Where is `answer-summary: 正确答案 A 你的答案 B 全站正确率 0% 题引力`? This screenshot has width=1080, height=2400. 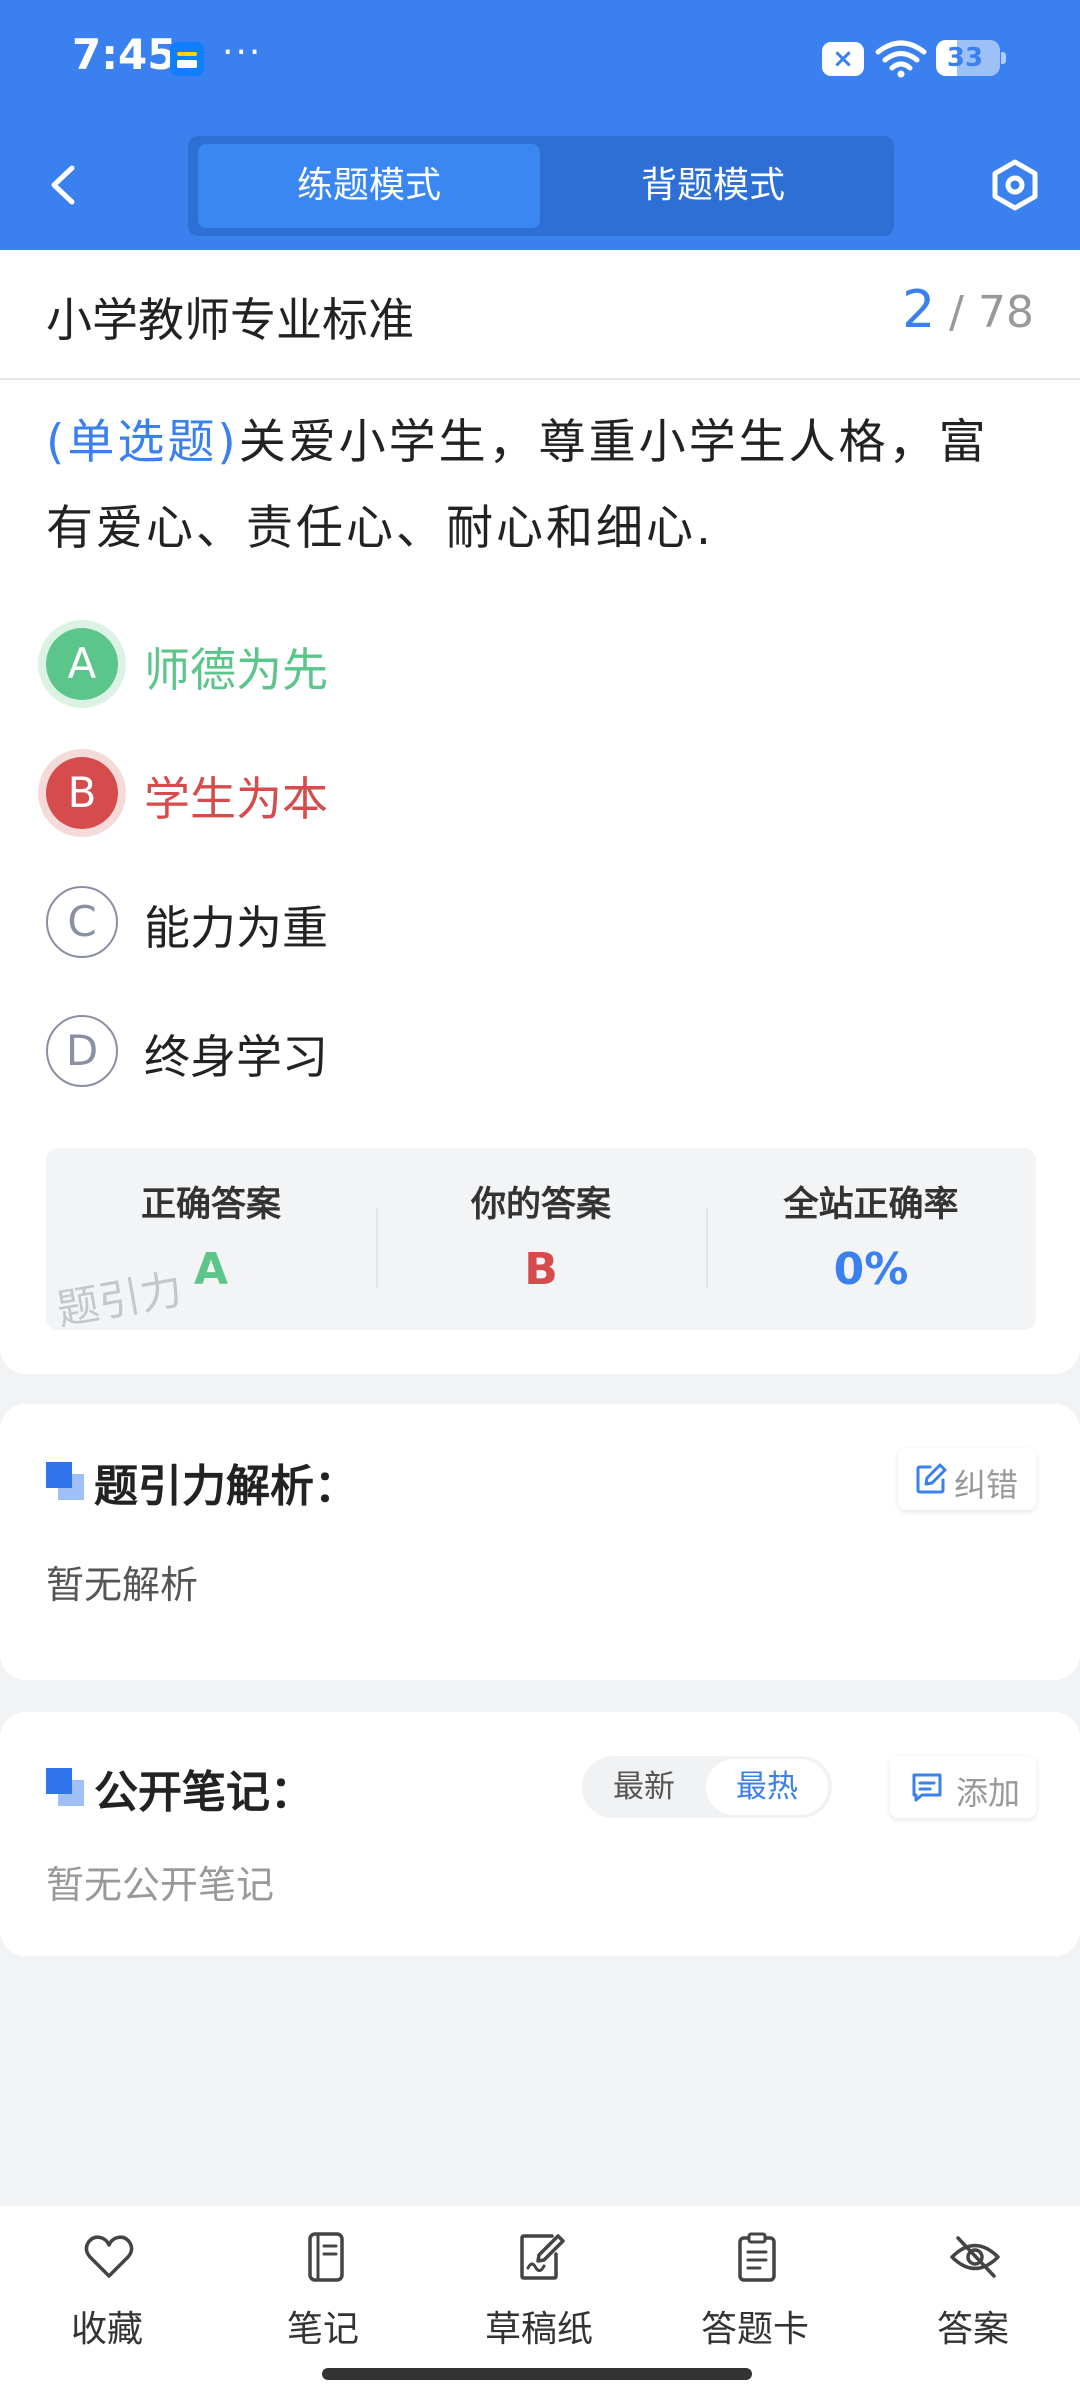 answer-summary: 正确答案 A 你的答案 B 全站正确率 0% 题引力 is located at coordinates (541, 1241).